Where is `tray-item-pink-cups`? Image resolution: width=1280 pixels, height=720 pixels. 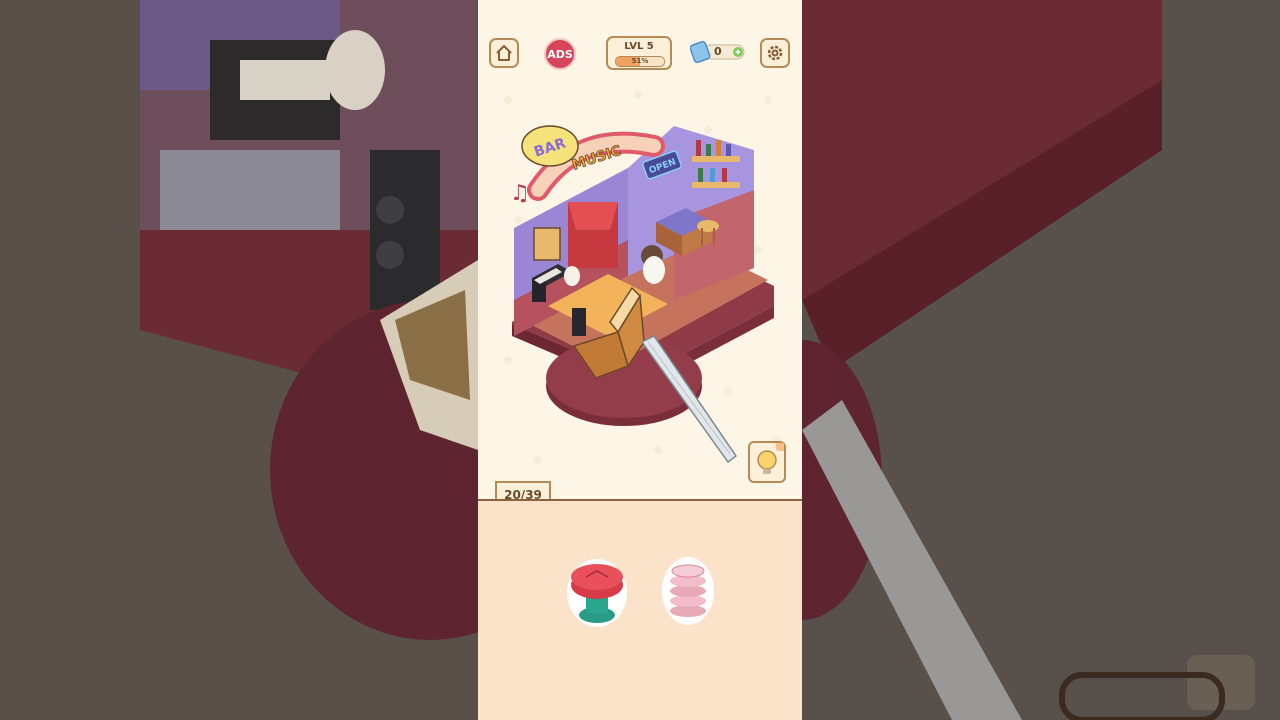 tray-item-pink-cups is located at coordinates (688, 590).